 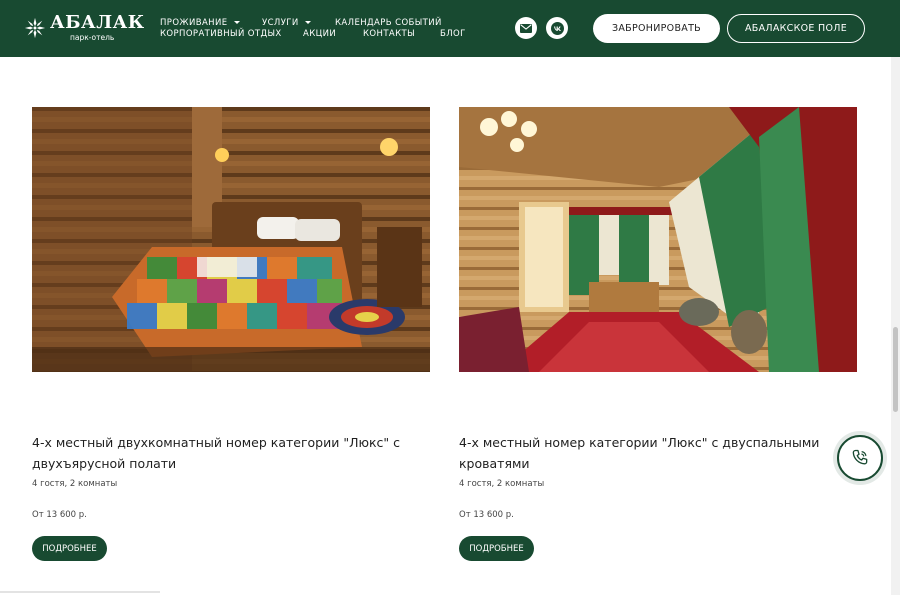 What do you see at coordinates (92, 38) in the screenshot?
I see `logo-subtitle: парк-отель` at bounding box center [92, 38].